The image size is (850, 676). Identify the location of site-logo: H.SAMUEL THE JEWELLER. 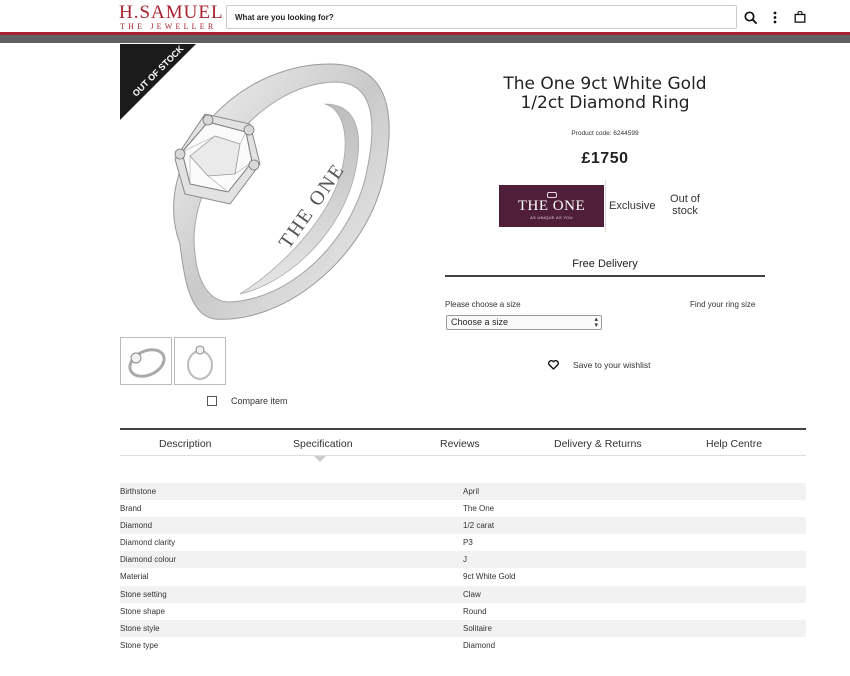
(171, 18).